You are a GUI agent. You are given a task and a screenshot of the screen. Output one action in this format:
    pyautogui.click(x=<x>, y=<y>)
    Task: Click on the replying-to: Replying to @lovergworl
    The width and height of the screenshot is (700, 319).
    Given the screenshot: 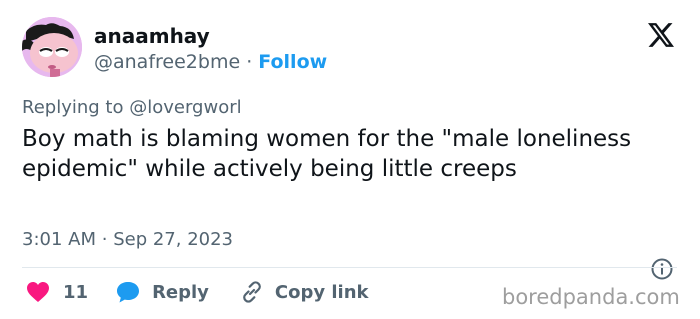 What is the action you would take?
    pyautogui.click(x=132, y=108)
    